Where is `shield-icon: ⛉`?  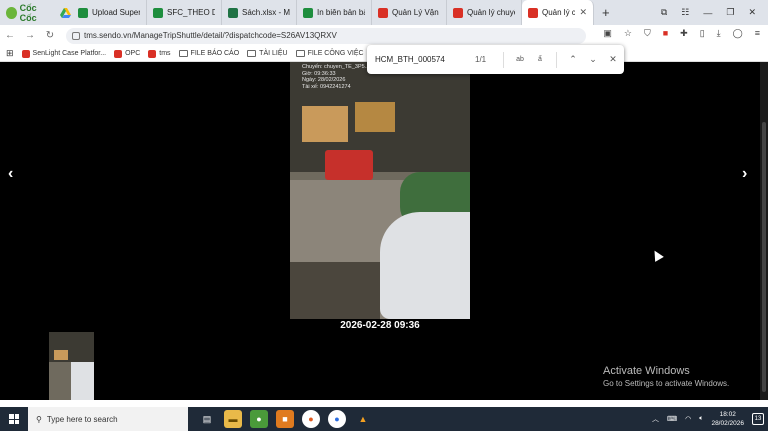
shield-icon: ⛉ is located at coordinates (647, 33).